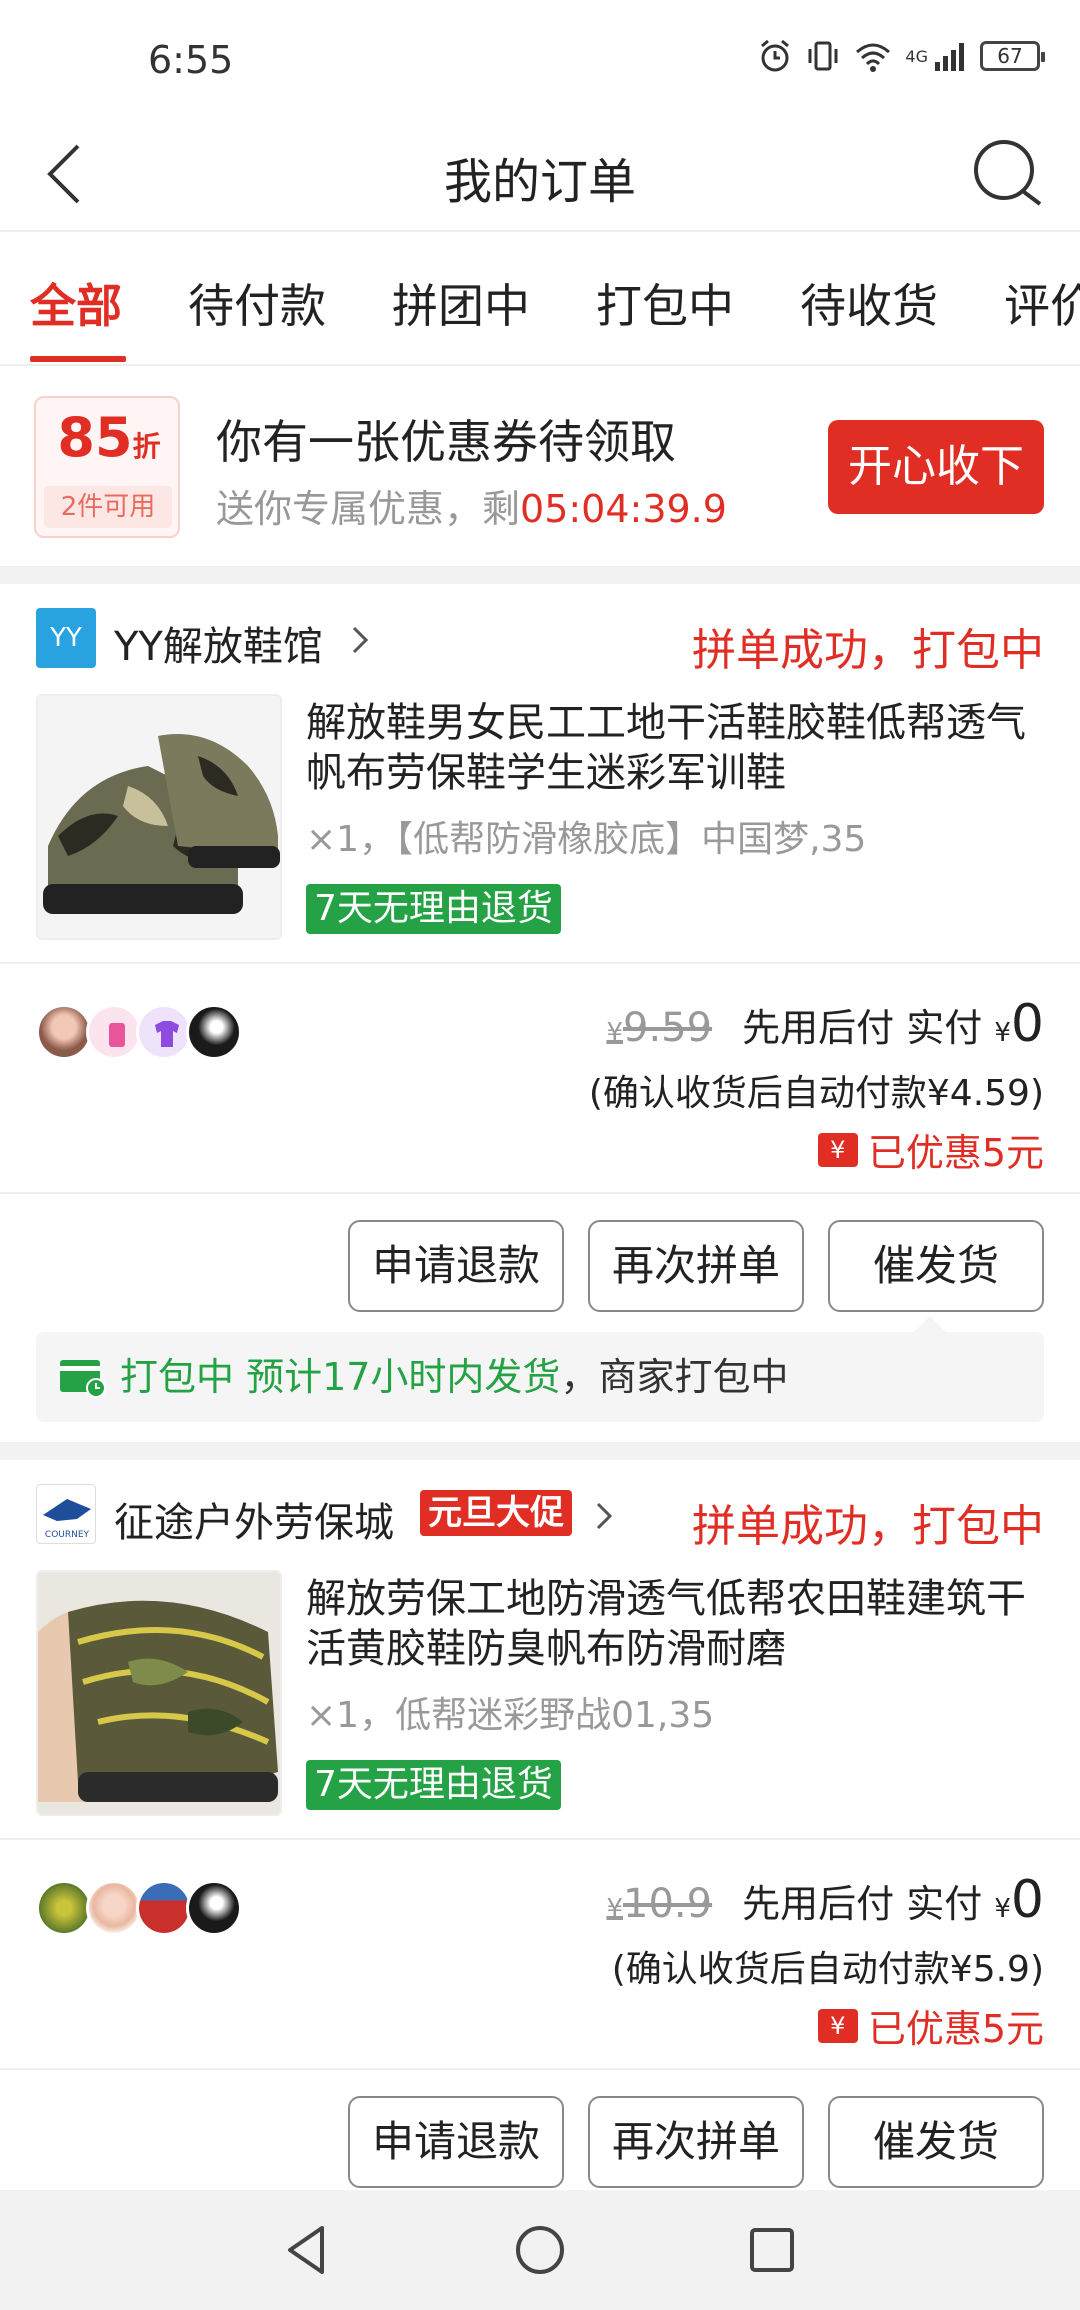 The image size is (1080, 2310). Describe the element at coordinates (76, 303) in the screenshot. I see `tab-all: 全部` at that location.